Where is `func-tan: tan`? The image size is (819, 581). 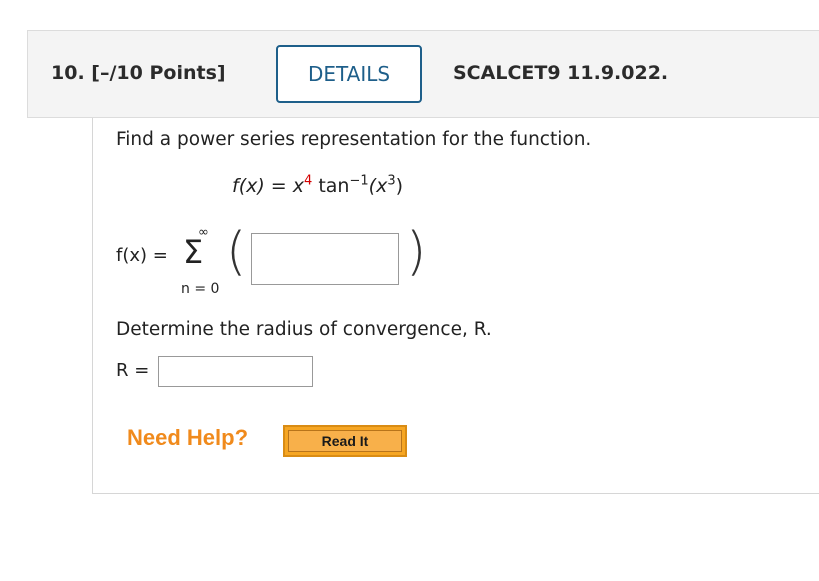 func-tan: tan is located at coordinates (331, 186).